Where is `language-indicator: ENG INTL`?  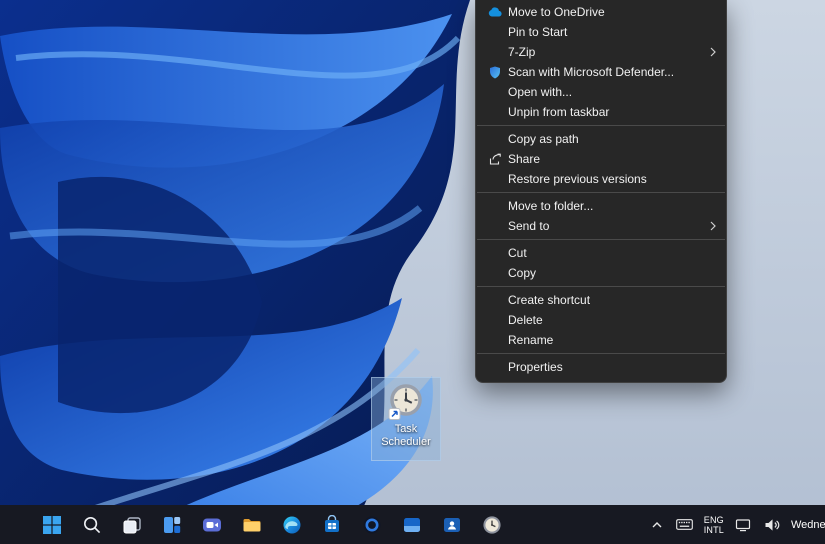 language-indicator: ENG INTL is located at coordinates (714, 525).